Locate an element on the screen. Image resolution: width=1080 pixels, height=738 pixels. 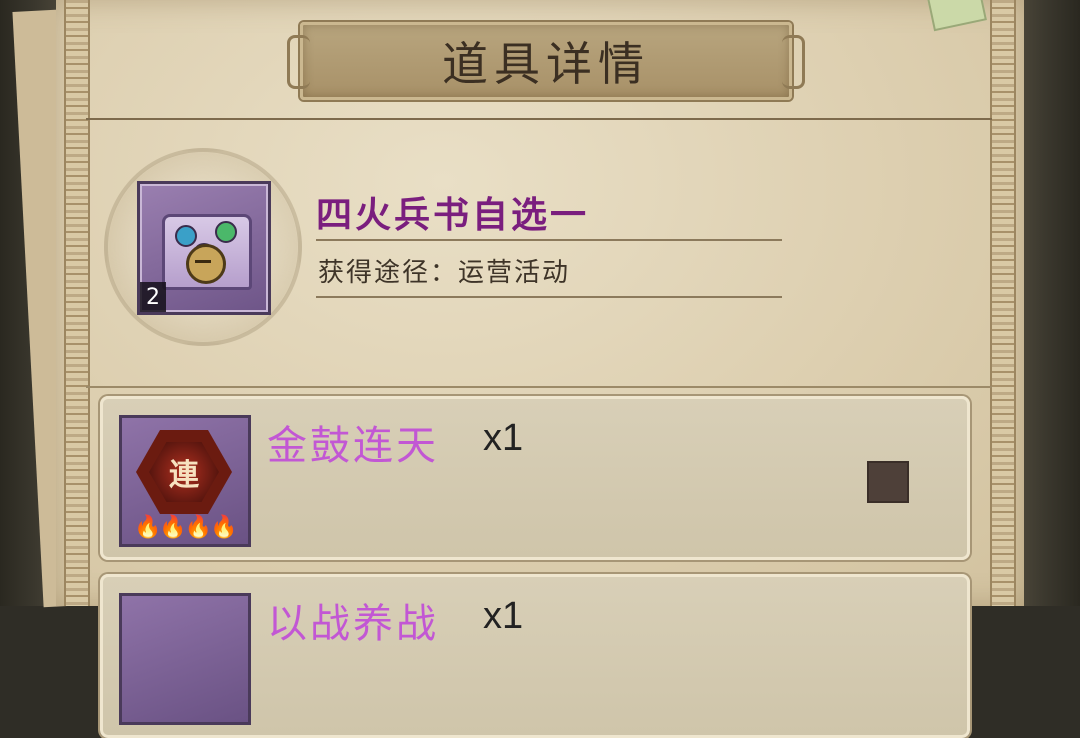
emblem-char: 連 is located at coordinates (184, 472).